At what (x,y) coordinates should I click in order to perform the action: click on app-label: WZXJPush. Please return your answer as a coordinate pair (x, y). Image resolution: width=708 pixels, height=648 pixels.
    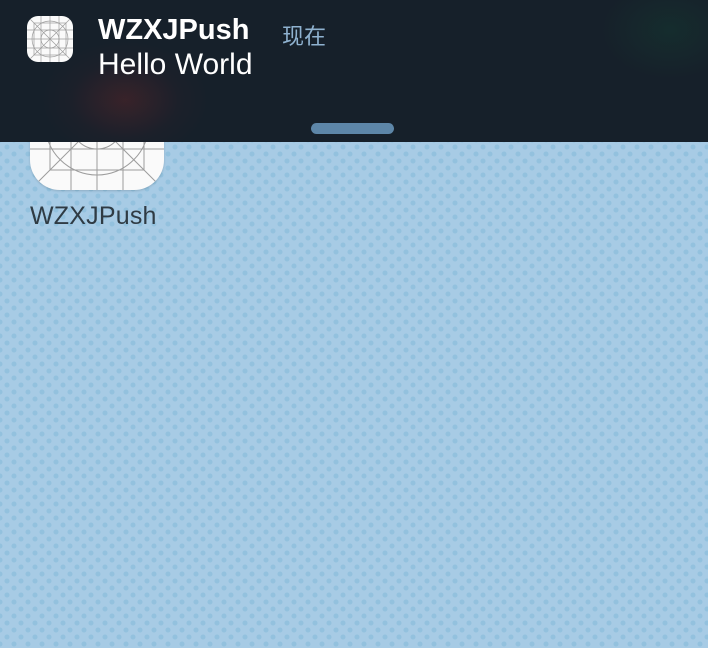
    Looking at the image, I should click on (93, 216).